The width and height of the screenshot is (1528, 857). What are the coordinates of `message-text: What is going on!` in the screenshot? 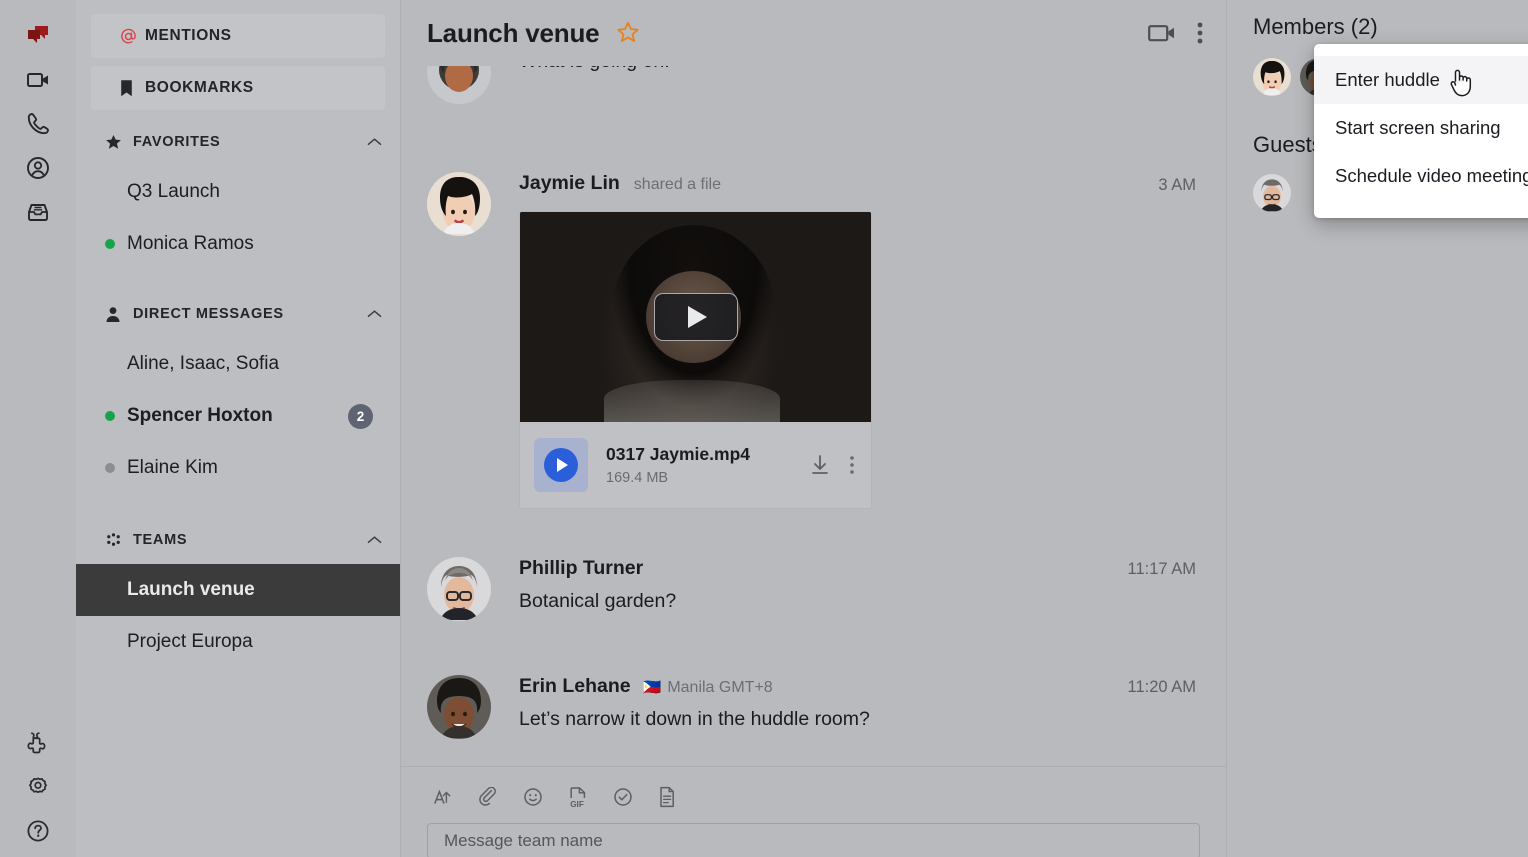 It's located at (861, 69).